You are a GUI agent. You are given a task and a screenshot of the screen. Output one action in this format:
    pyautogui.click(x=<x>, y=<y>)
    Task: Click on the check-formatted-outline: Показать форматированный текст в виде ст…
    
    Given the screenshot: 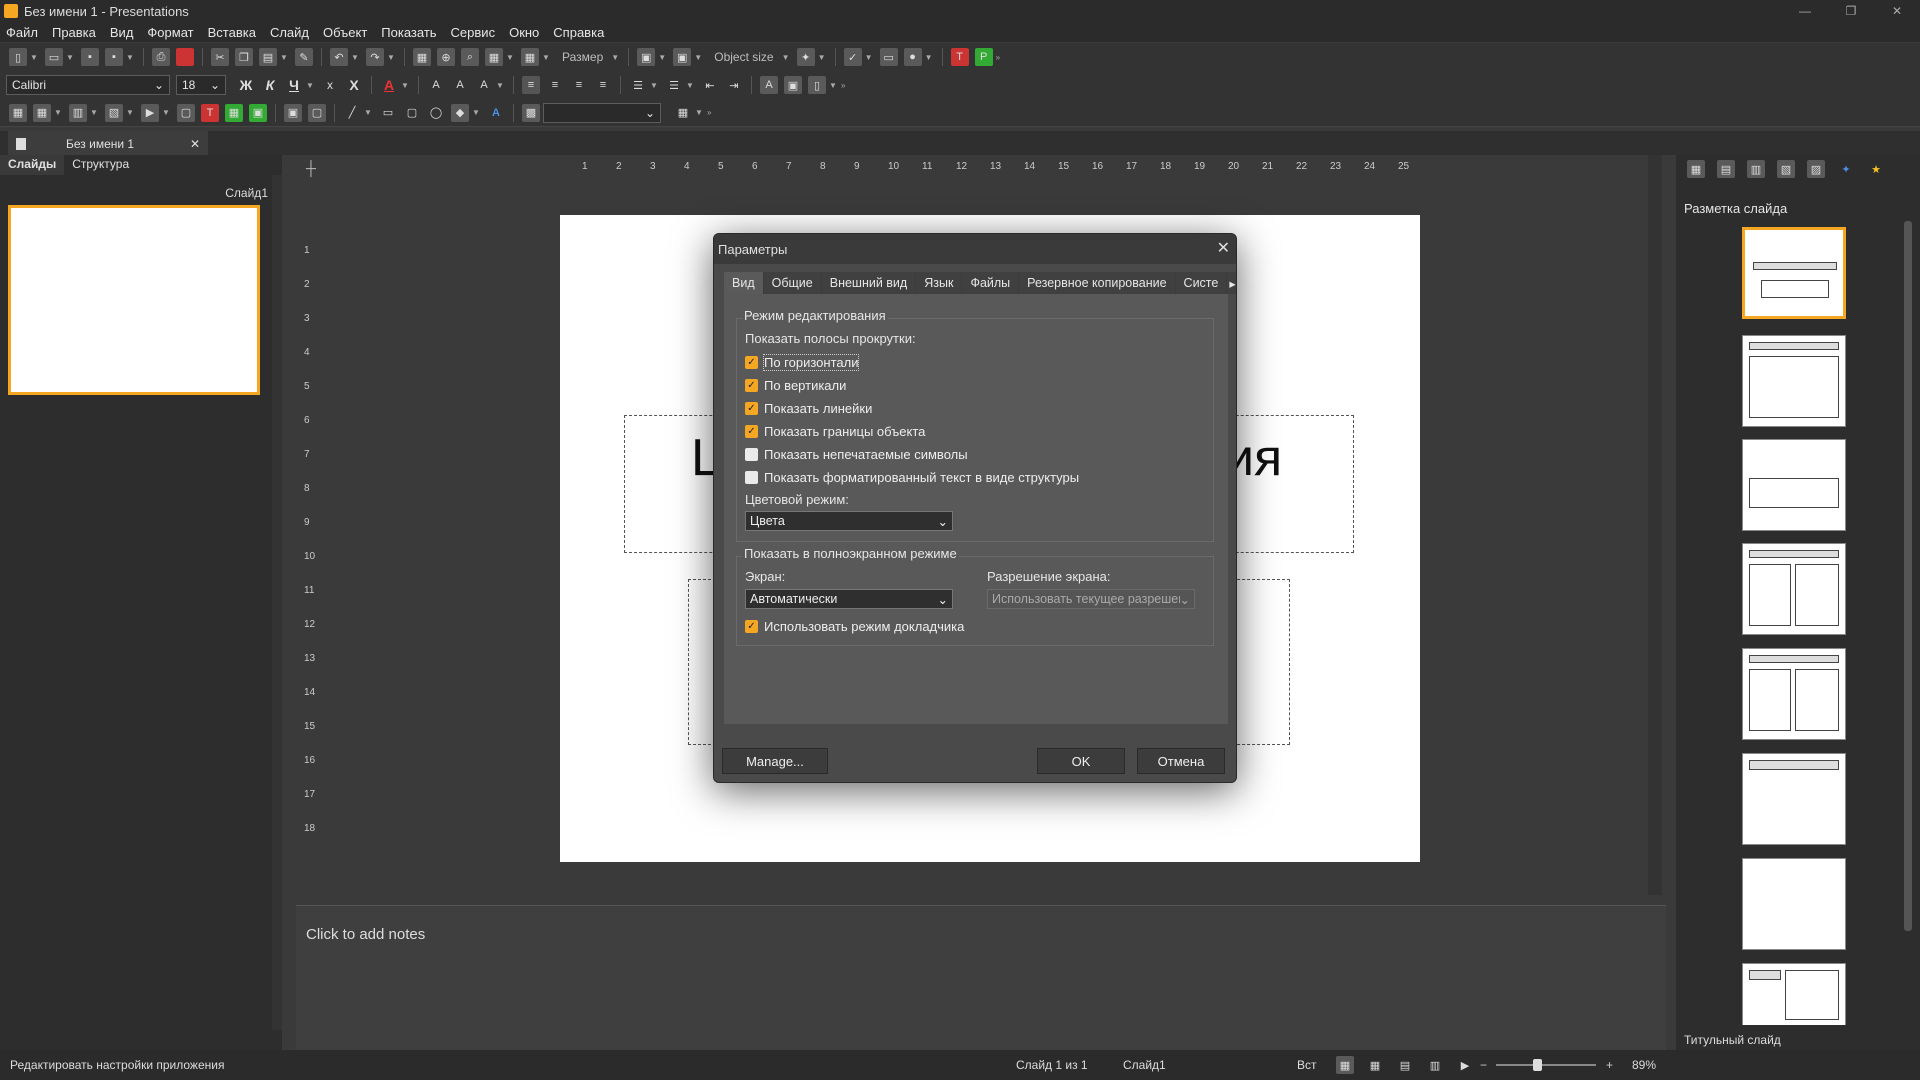 What is the action you would take?
    pyautogui.click(x=912, y=477)
    